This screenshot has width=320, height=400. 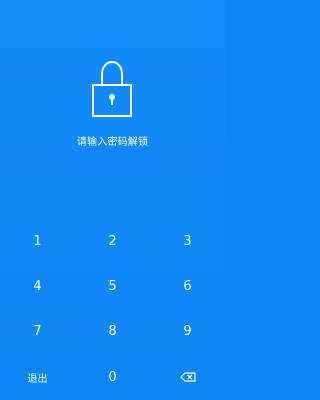 I want to click on exit-button: 退出, so click(x=37, y=377).